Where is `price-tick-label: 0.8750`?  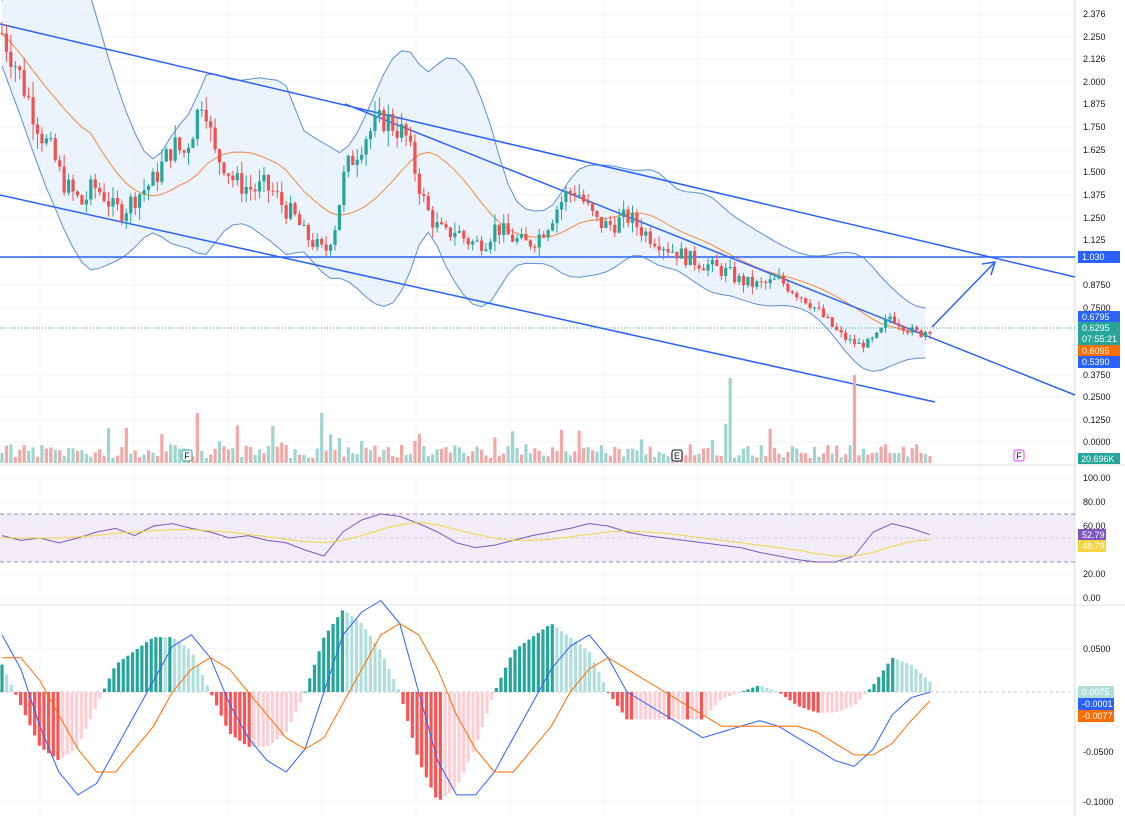
price-tick-label: 0.8750 is located at coordinates (1097, 285).